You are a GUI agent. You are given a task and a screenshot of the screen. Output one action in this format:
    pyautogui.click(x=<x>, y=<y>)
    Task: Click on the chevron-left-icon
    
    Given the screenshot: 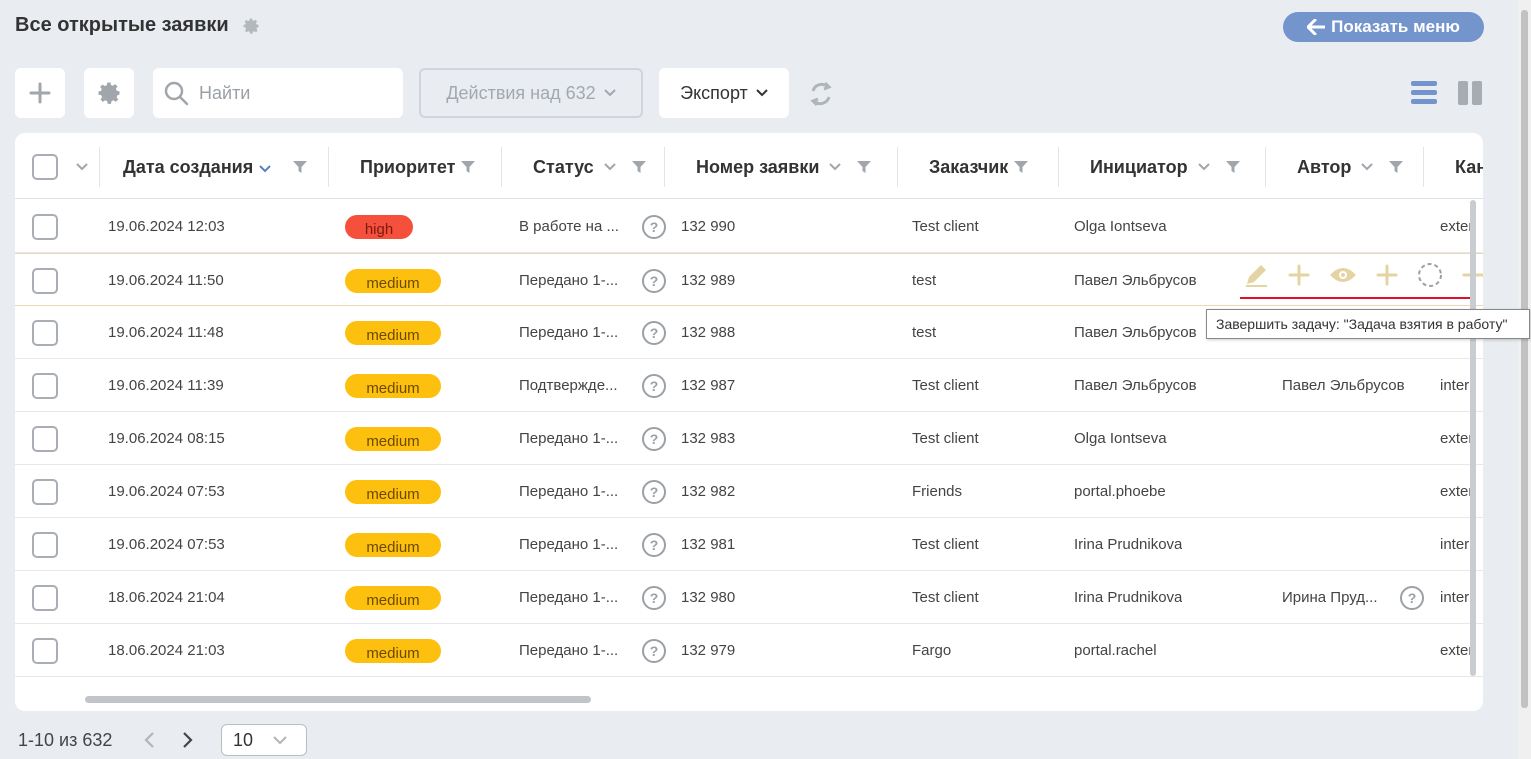 What is the action you would take?
    pyautogui.click(x=150, y=740)
    